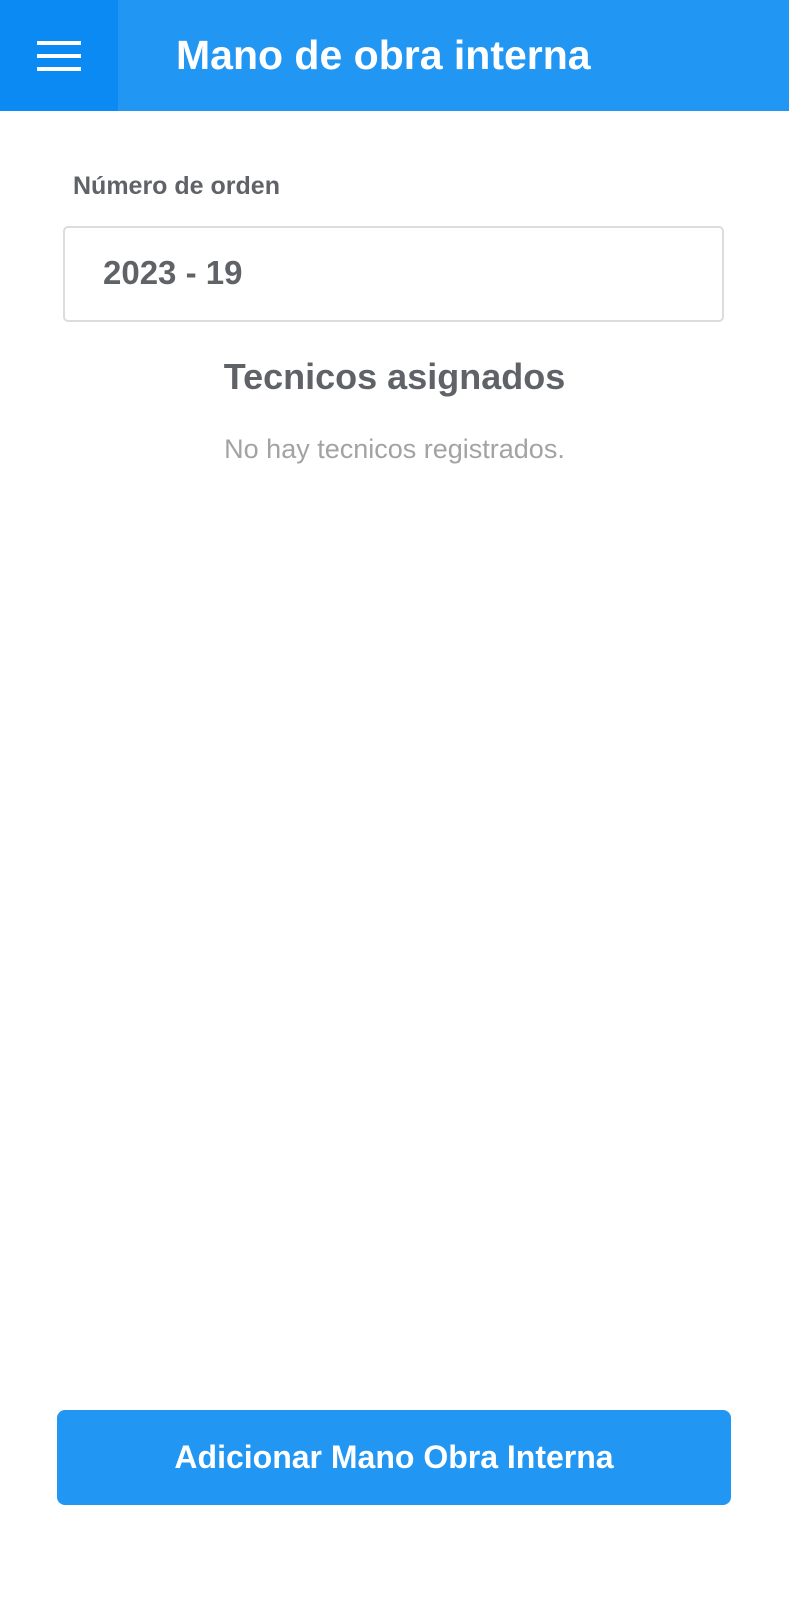 This screenshot has height=1600, width=789. What do you see at coordinates (173, 272) in the screenshot?
I see `order-number-value: 2023 - 19` at bounding box center [173, 272].